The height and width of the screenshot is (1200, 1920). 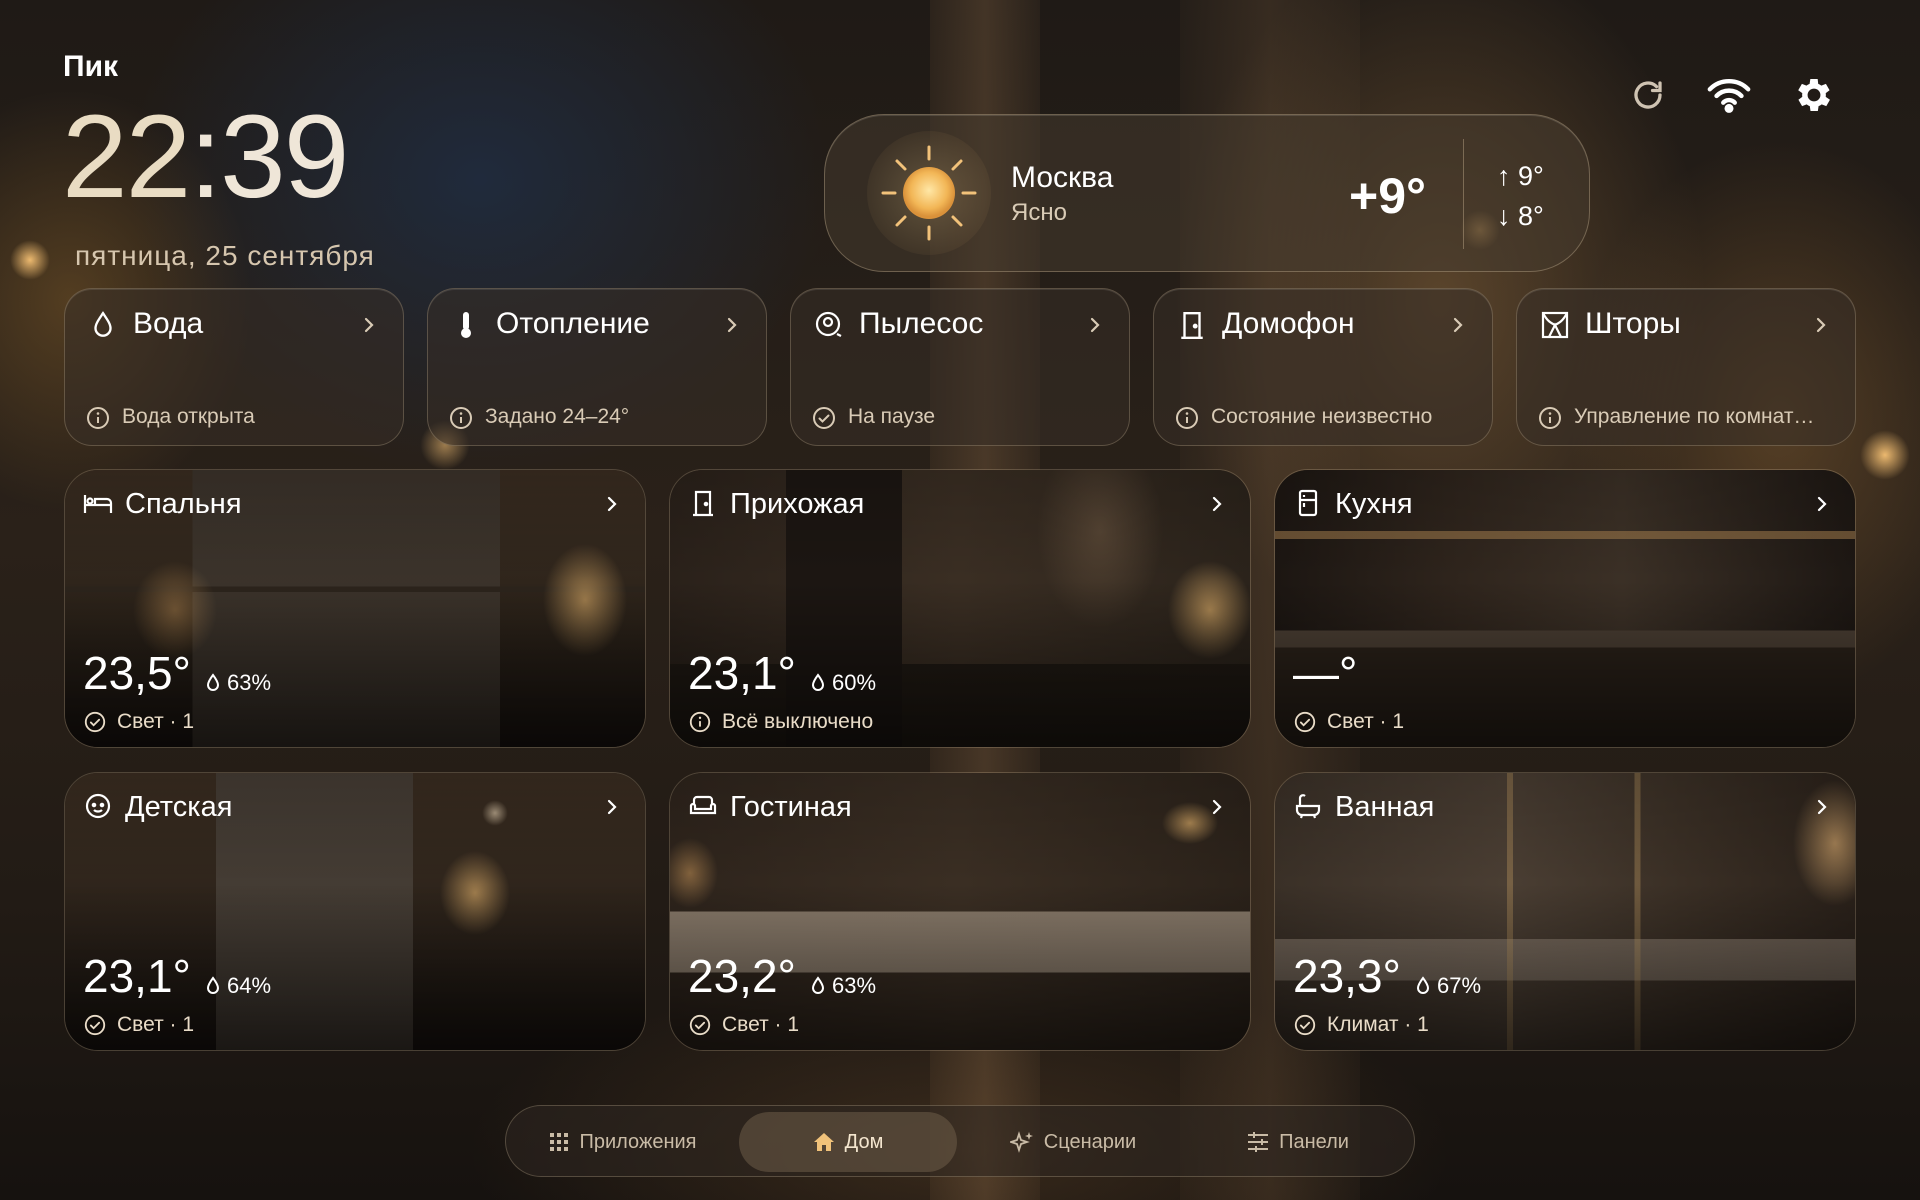 I want to click on room-temperature: 23,3°, so click(x=1347, y=976).